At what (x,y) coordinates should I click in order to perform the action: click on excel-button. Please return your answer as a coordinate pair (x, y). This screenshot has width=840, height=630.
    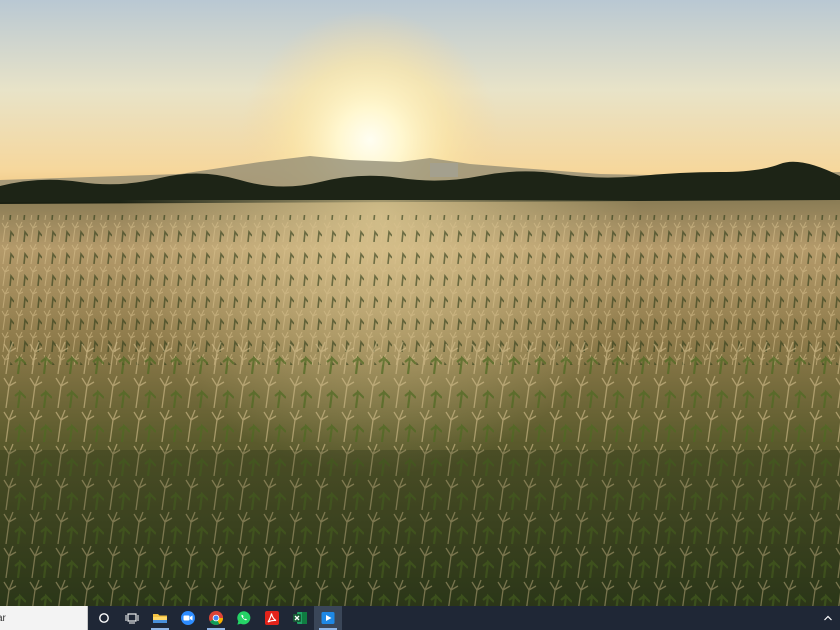
    Looking at the image, I should click on (300, 618).